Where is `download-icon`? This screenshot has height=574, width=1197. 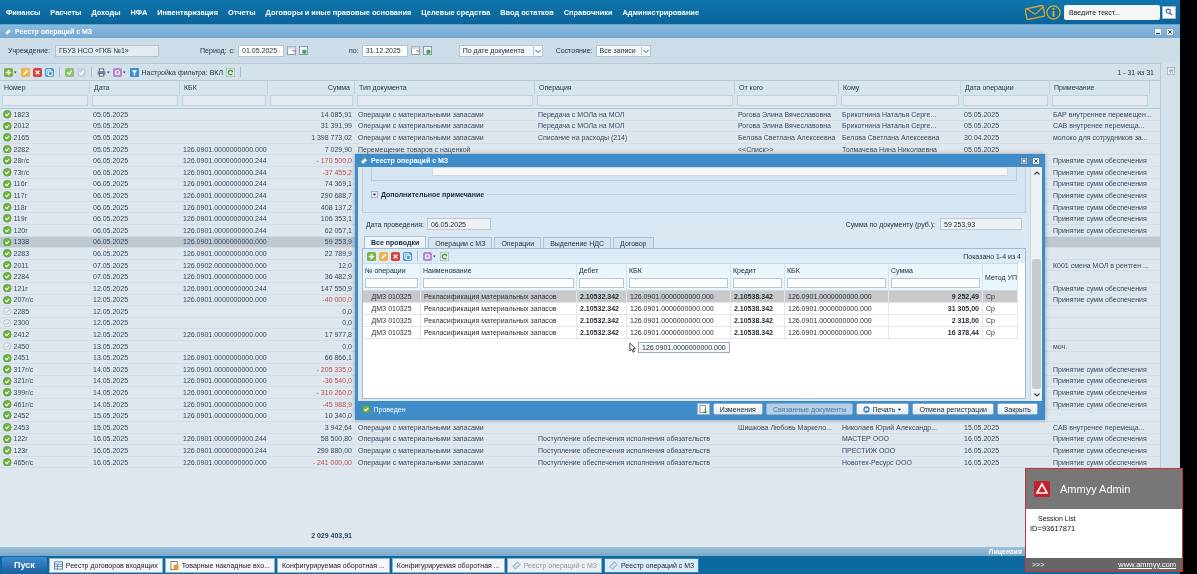 download-icon is located at coordinates (703, 409).